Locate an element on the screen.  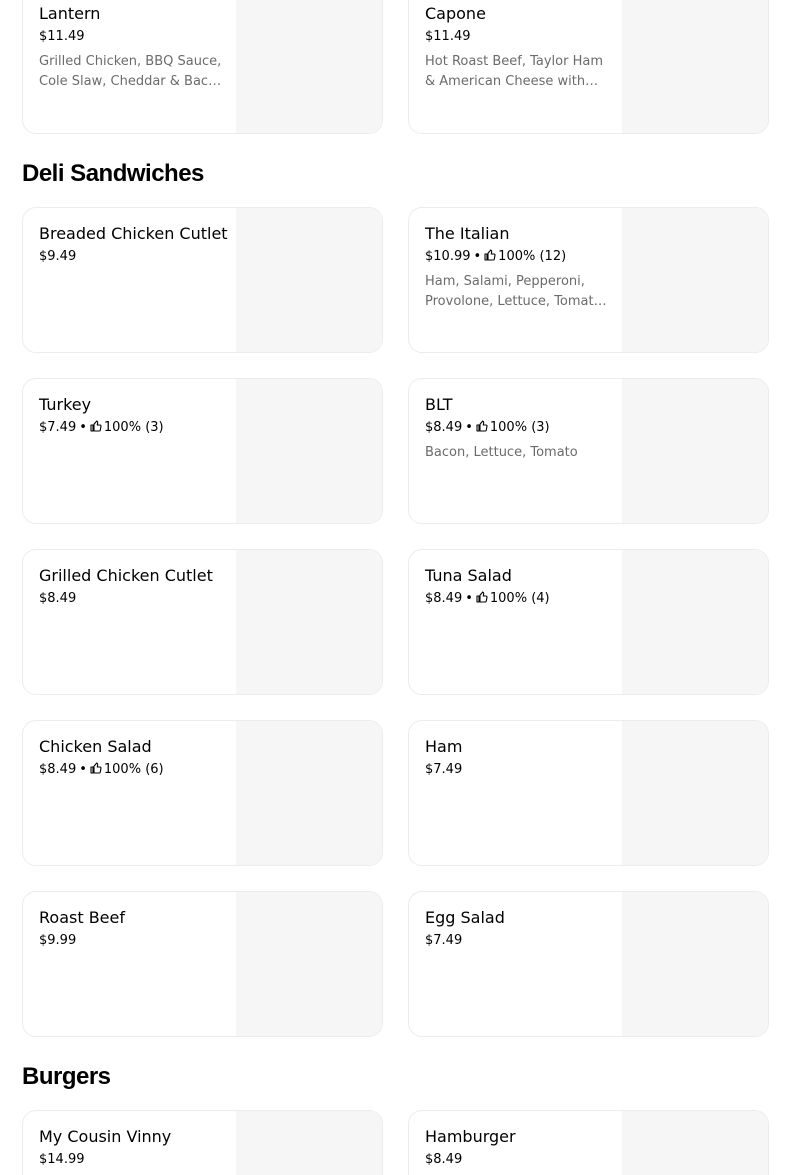
item-name: Roast Beef is located at coordinates (82, 917).